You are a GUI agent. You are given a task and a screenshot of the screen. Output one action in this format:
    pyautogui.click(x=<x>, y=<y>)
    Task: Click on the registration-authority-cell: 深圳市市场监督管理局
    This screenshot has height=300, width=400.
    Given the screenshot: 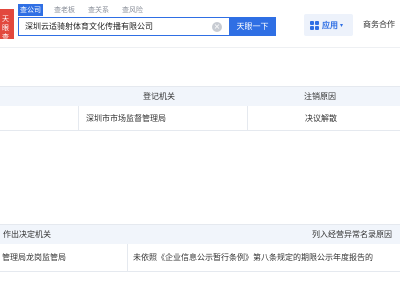 What is the action you would take?
    pyautogui.click(x=126, y=118)
    